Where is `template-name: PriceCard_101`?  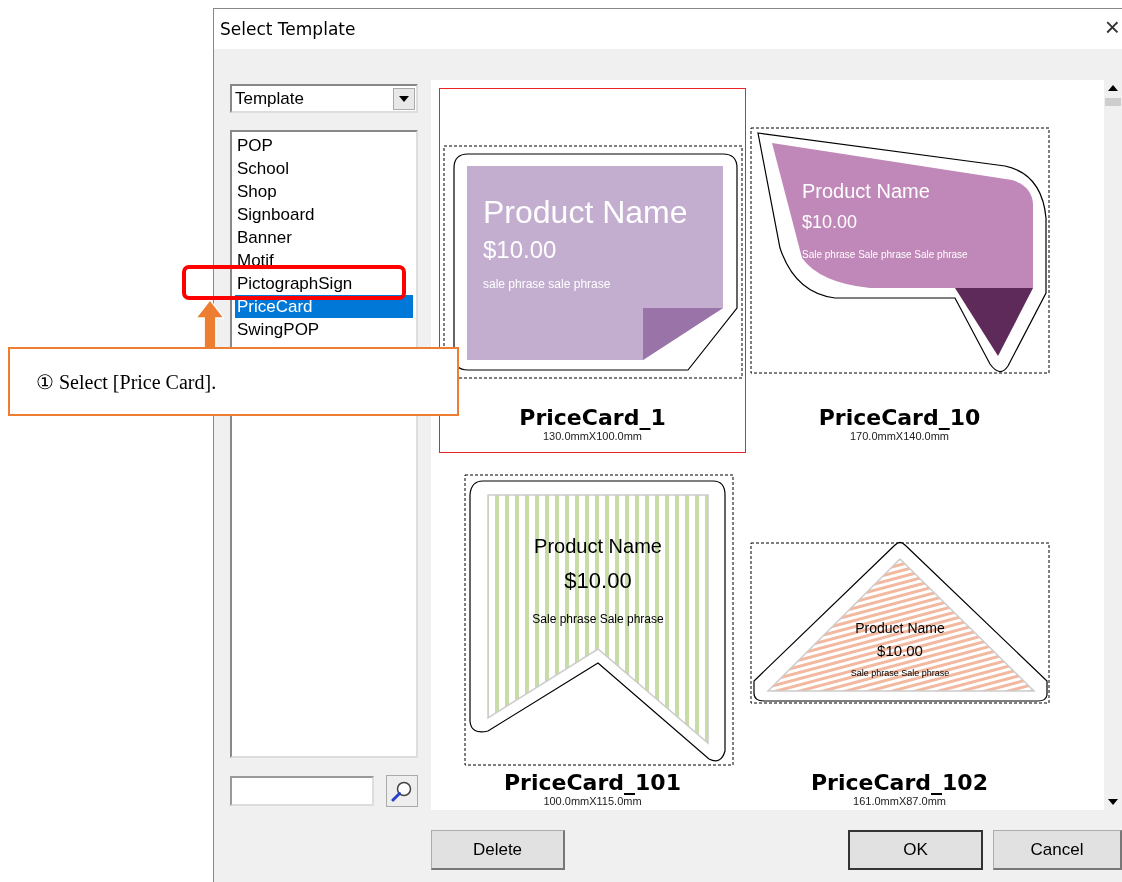 template-name: PriceCard_101 is located at coordinates (592, 782).